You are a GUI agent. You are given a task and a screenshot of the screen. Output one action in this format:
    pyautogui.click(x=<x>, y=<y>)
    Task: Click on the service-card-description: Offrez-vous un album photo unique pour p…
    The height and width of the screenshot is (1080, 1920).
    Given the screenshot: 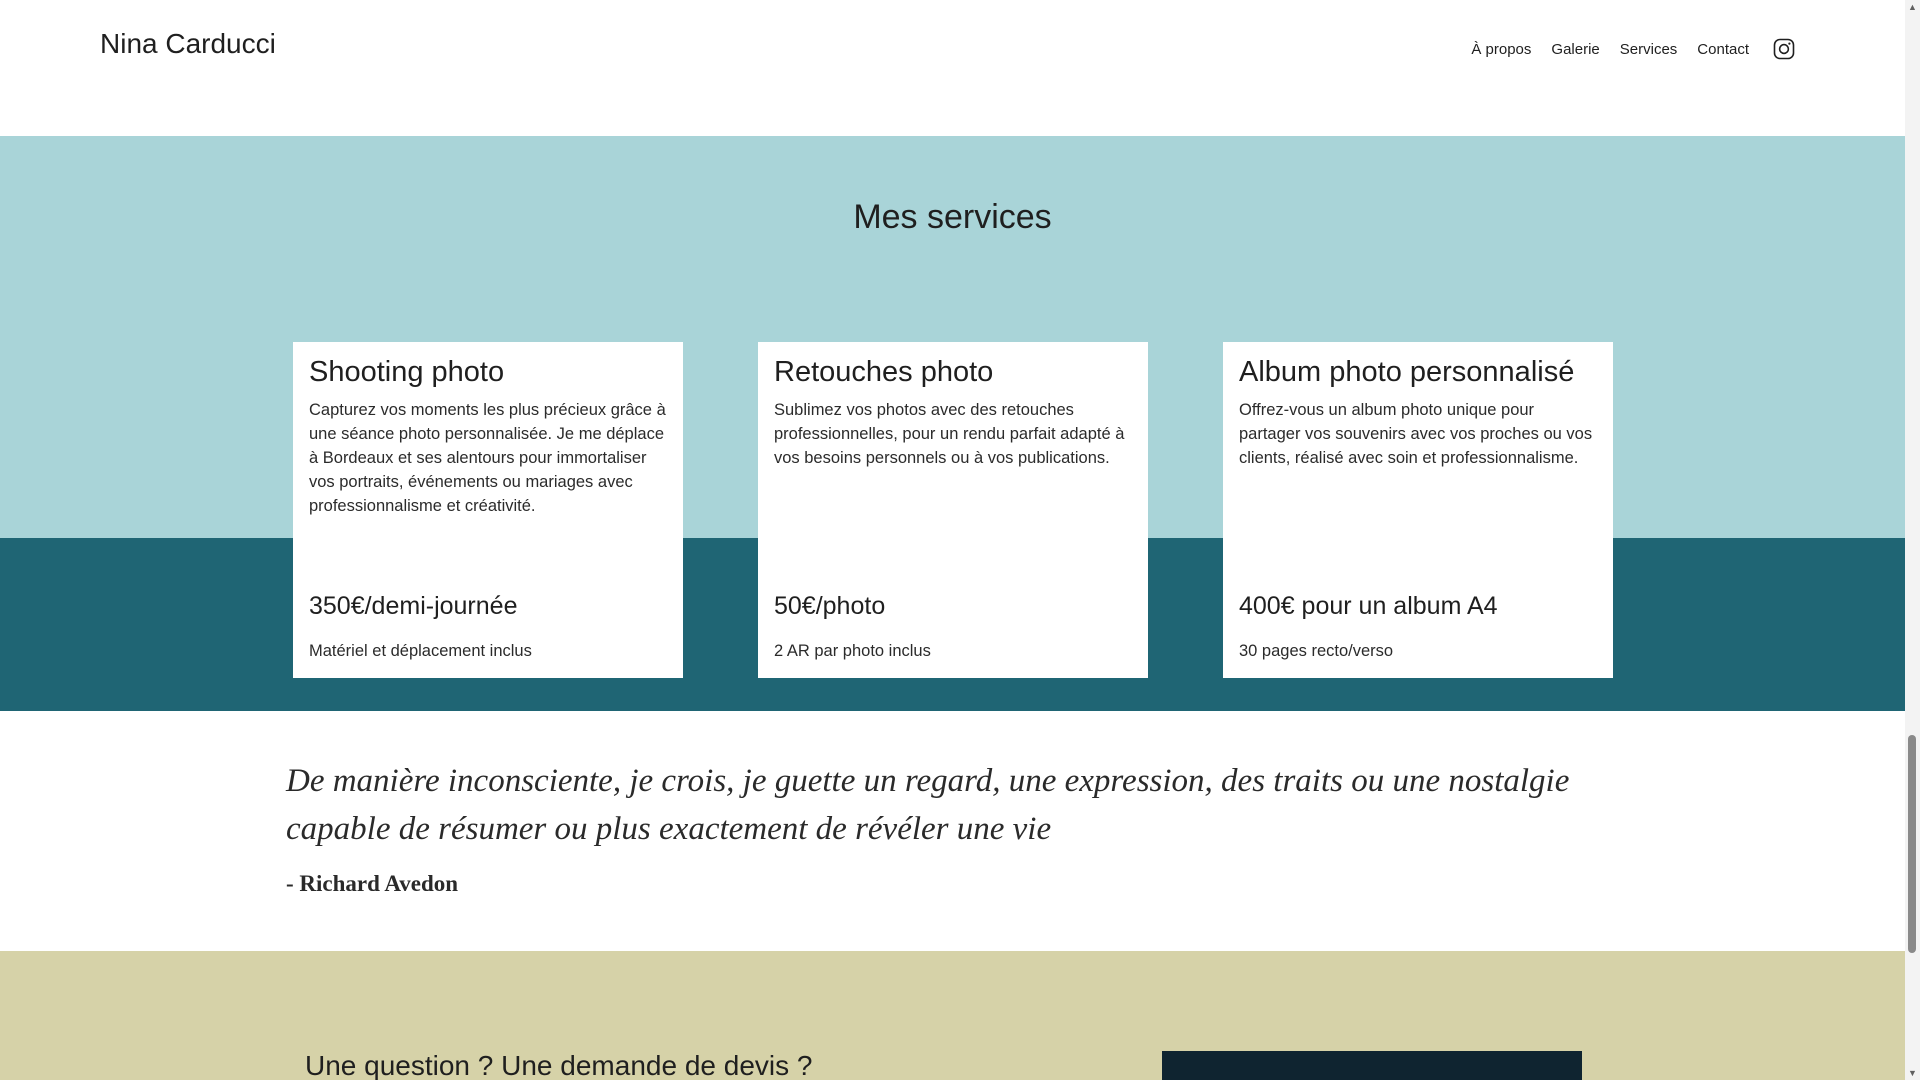 What is the action you would take?
    pyautogui.click(x=1416, y=434)
    